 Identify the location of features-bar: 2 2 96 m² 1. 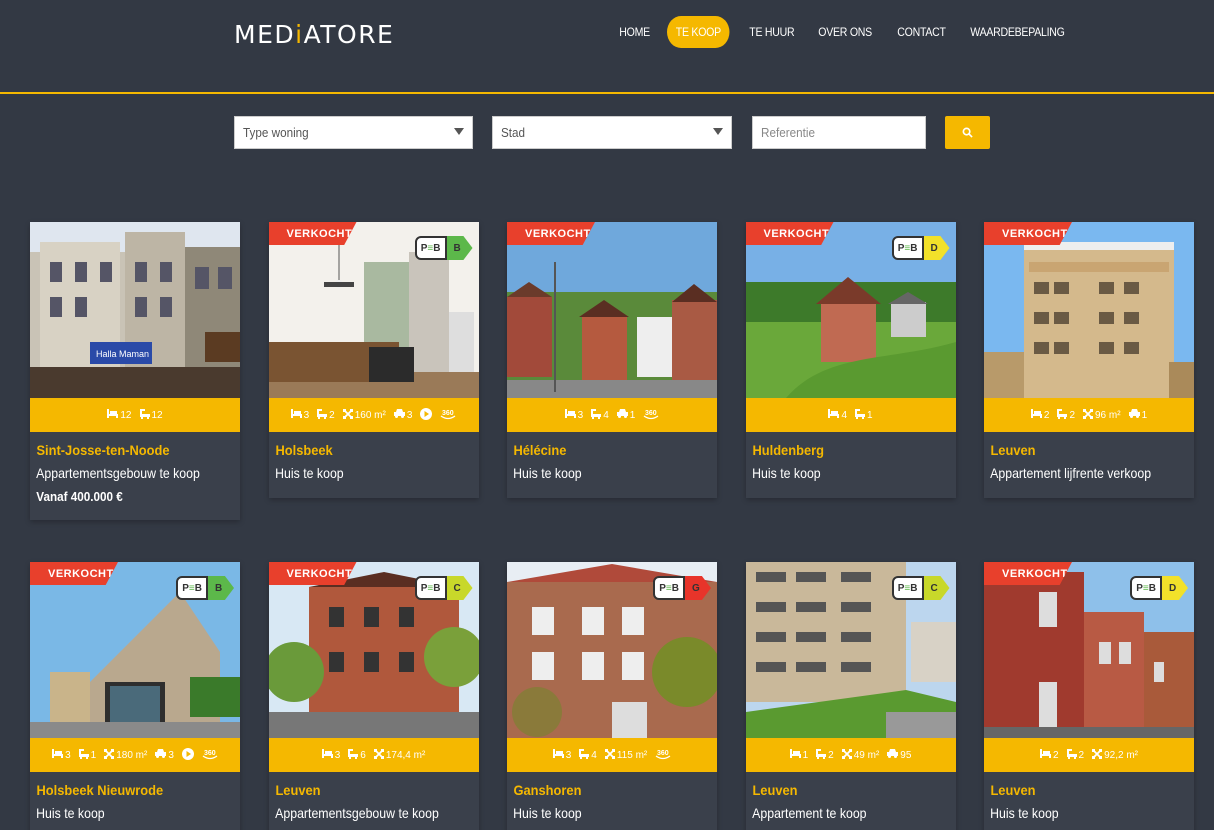
(1089, 415).